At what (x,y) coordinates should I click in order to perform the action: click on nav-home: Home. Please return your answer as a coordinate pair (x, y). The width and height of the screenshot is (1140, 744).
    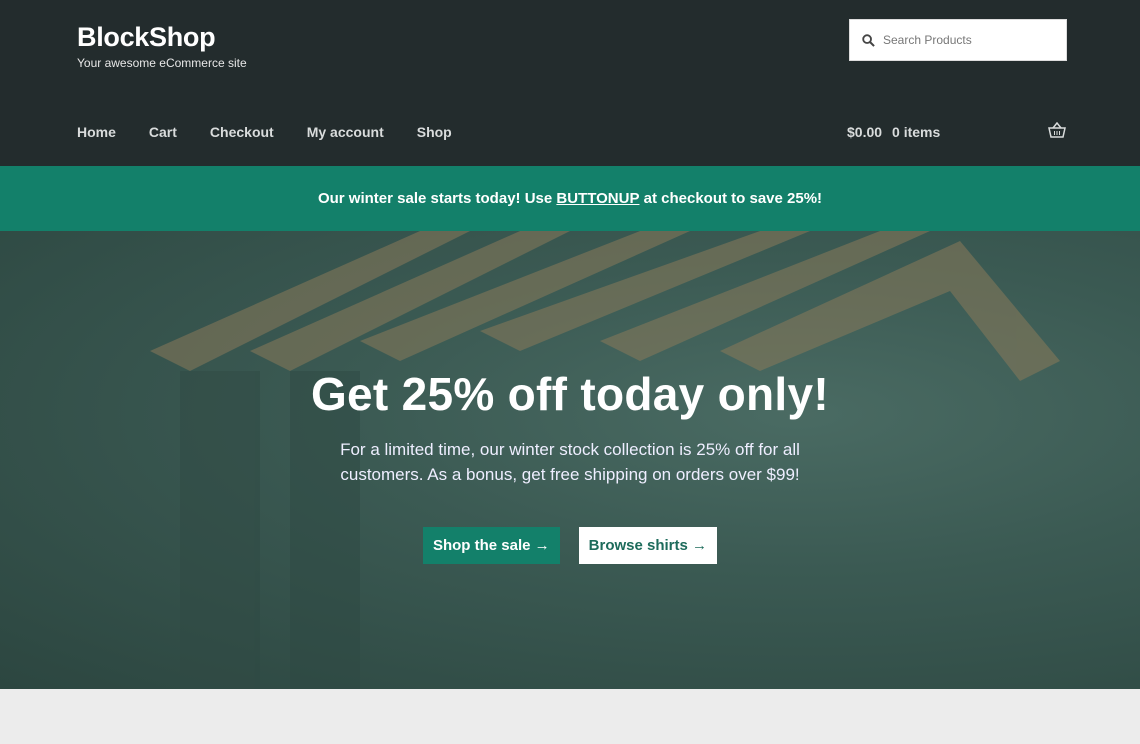
    Looking at the image, I should click on (96, 132).